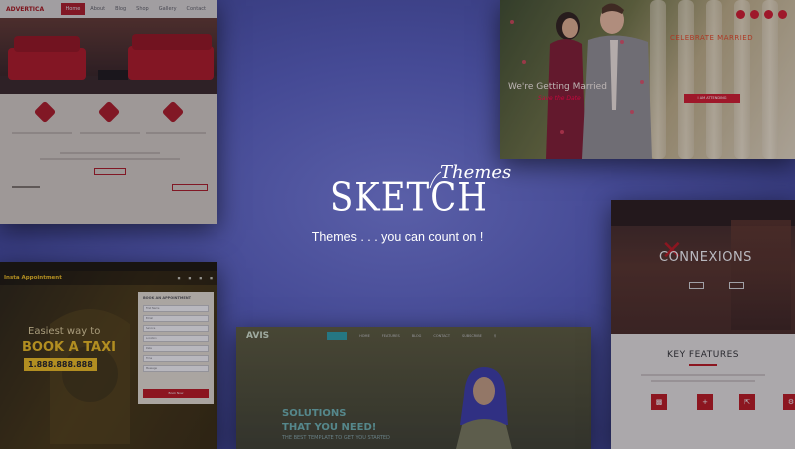  What do you see at coordinates (712, 38) in the screenshot?
I see `wedding-eyebrow: CELEBRATE MARRIED` at bounding box center [712, 38].